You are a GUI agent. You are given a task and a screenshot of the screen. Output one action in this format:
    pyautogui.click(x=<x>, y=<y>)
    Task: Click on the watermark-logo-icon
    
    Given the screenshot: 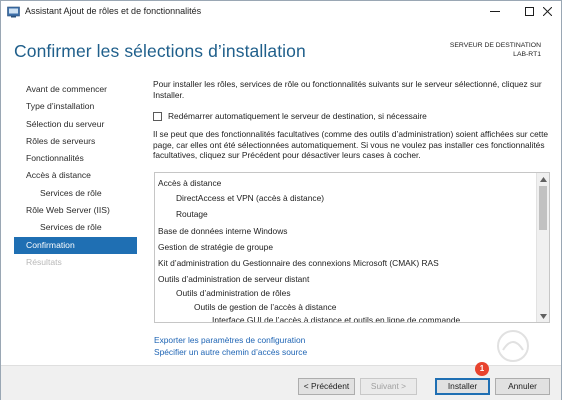 What is the action you would take?
    pyautogui.click(x=513, y=346)
    